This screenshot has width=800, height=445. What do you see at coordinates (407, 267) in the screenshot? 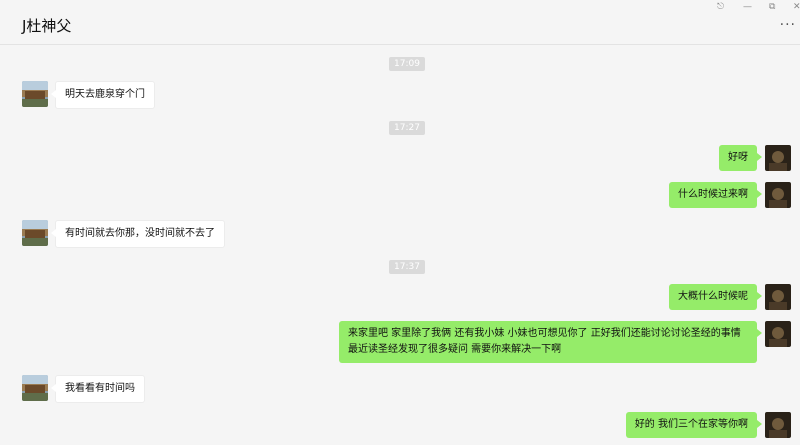
I see `timestamp: 17:37` at bounding box center [407, 267].